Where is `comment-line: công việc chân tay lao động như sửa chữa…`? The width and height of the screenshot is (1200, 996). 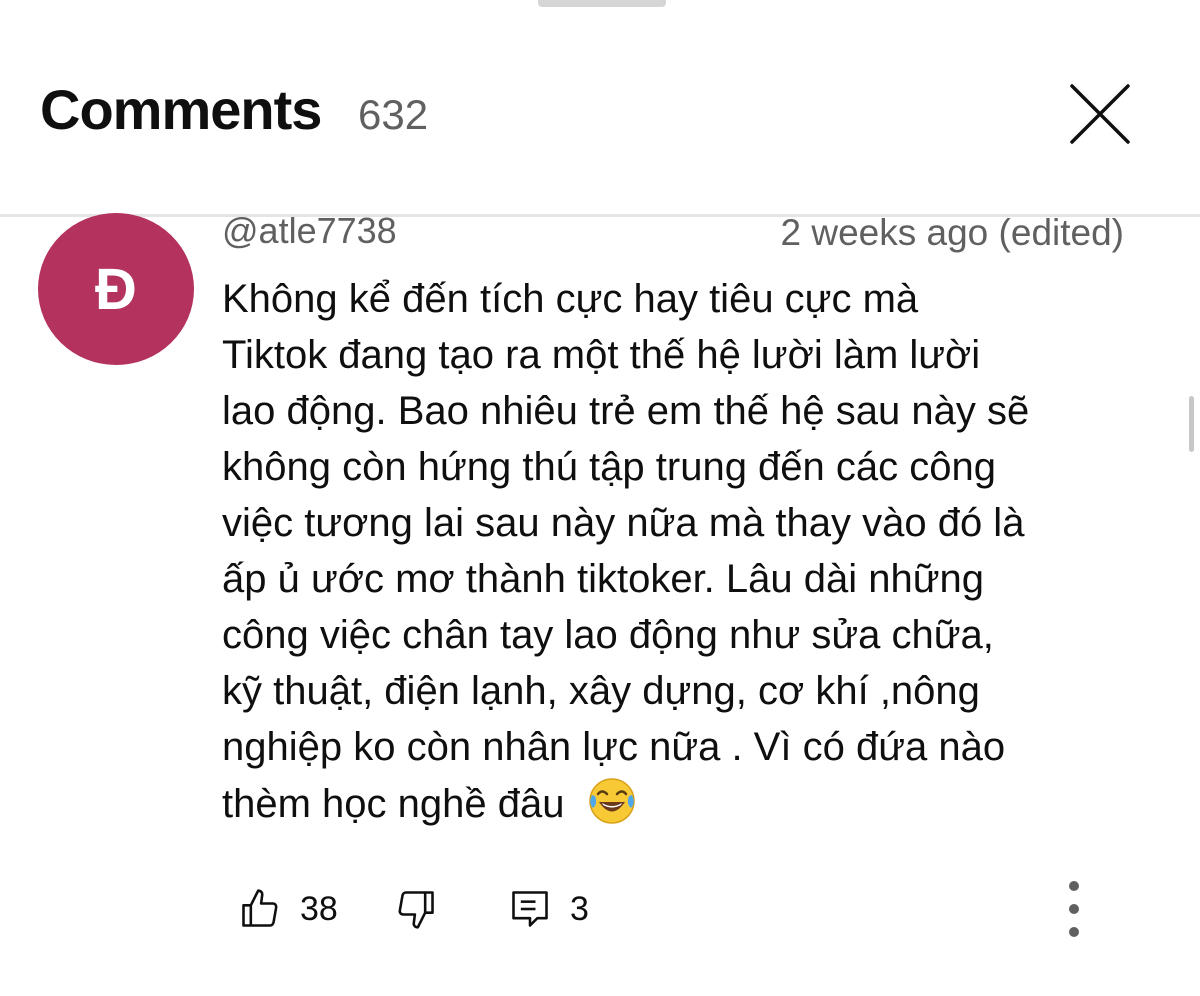 comment-line: công việc chân tay lao động như sửa chữa… is located at coordinates (608, 635).